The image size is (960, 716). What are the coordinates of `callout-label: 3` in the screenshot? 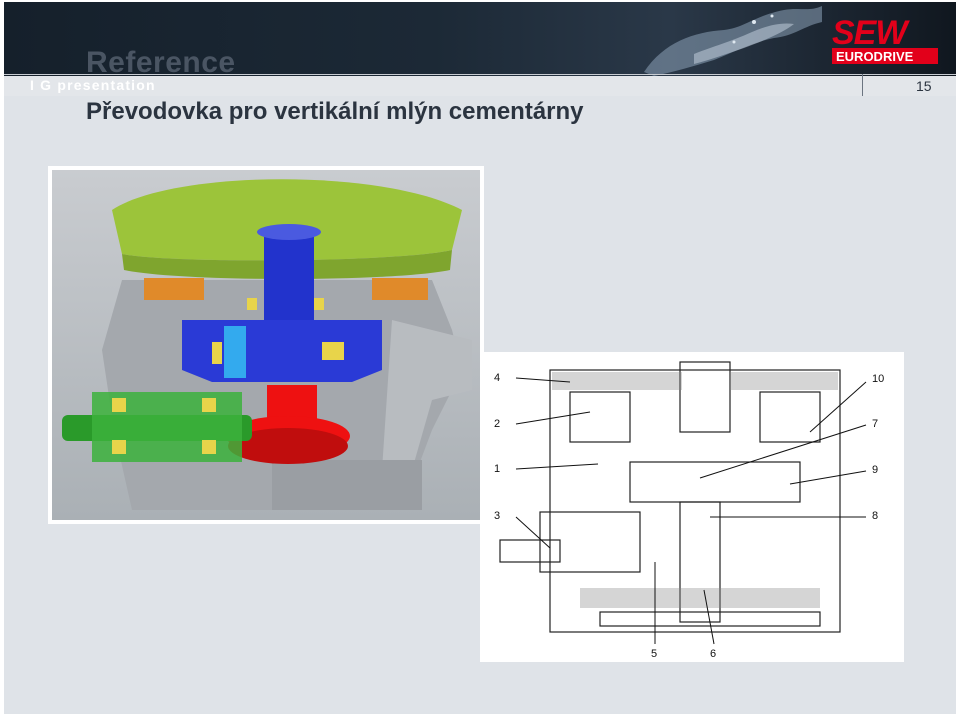 It's located at (497, 516).